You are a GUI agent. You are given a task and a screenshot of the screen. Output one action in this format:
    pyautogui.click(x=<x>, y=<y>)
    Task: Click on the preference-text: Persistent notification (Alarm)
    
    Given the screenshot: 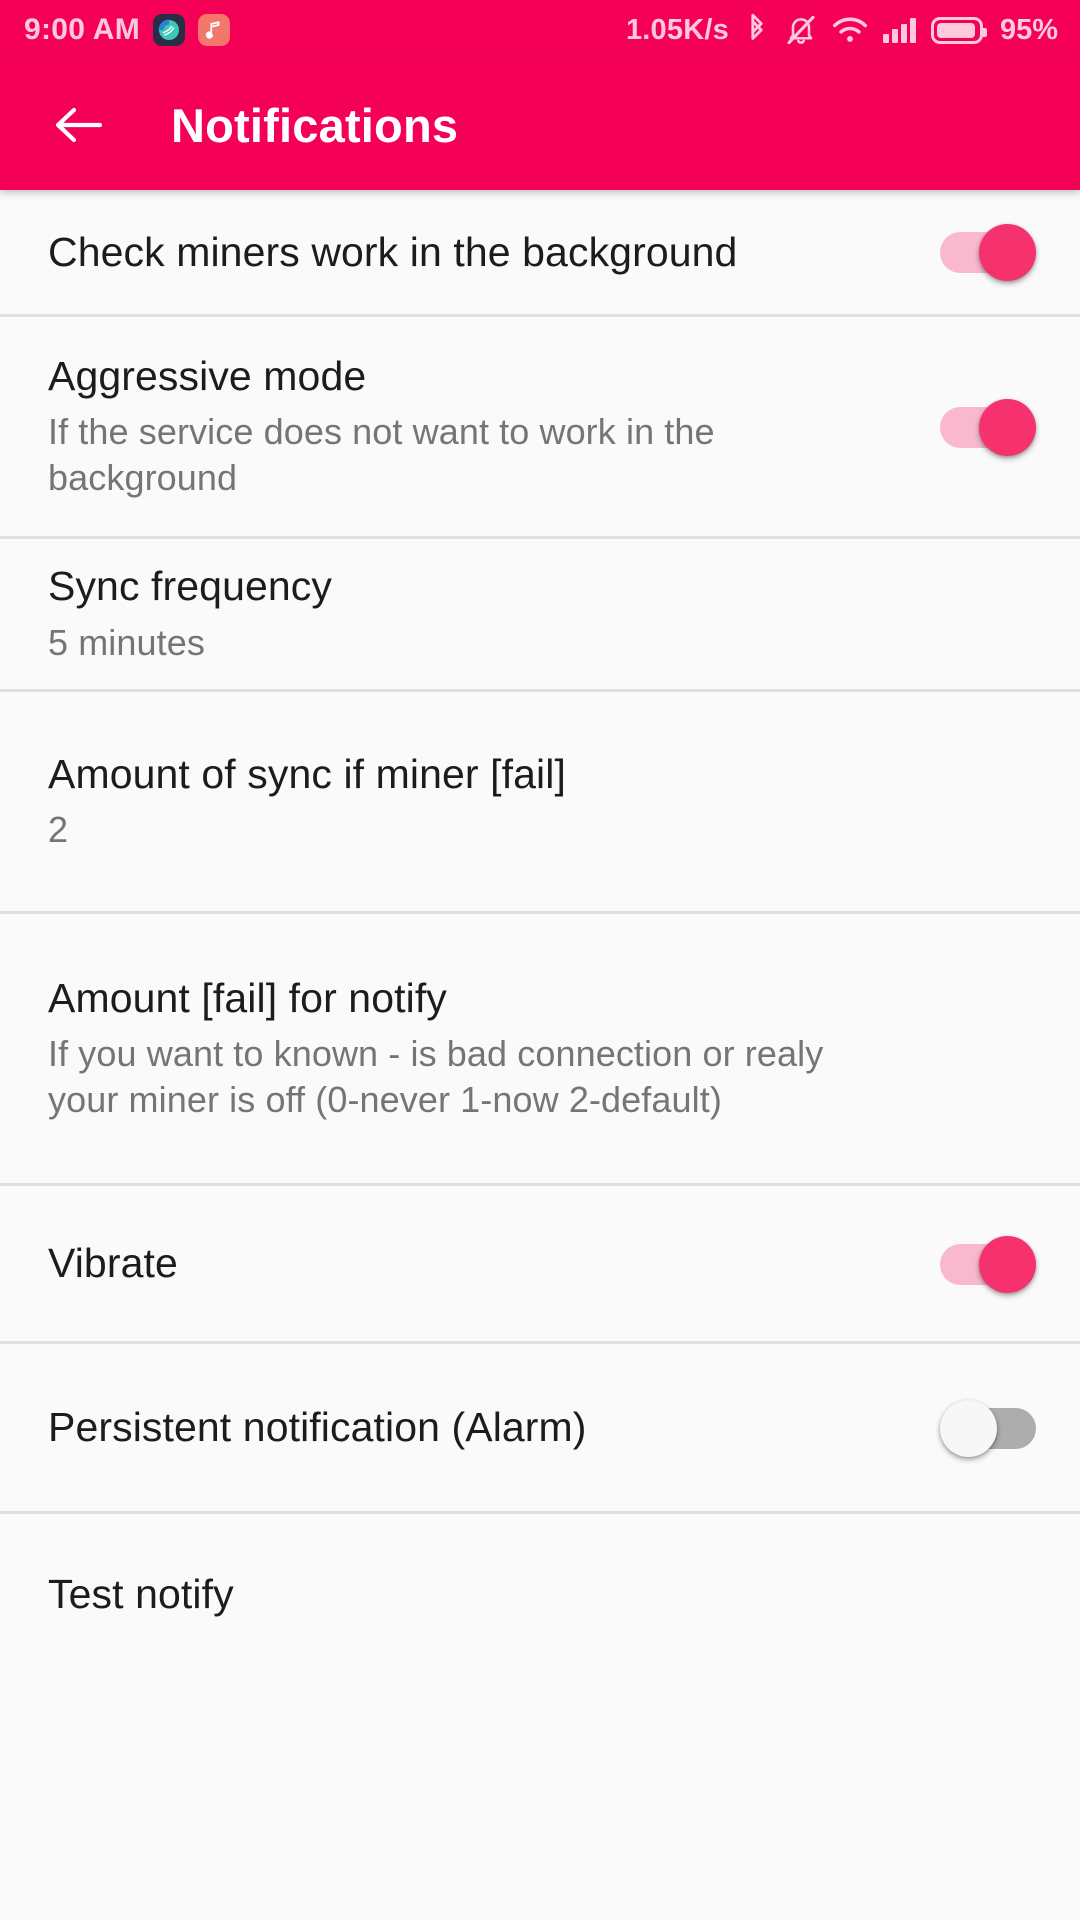 What is the action you would take?
    pyautogui.click(x=484, y=1427)
    